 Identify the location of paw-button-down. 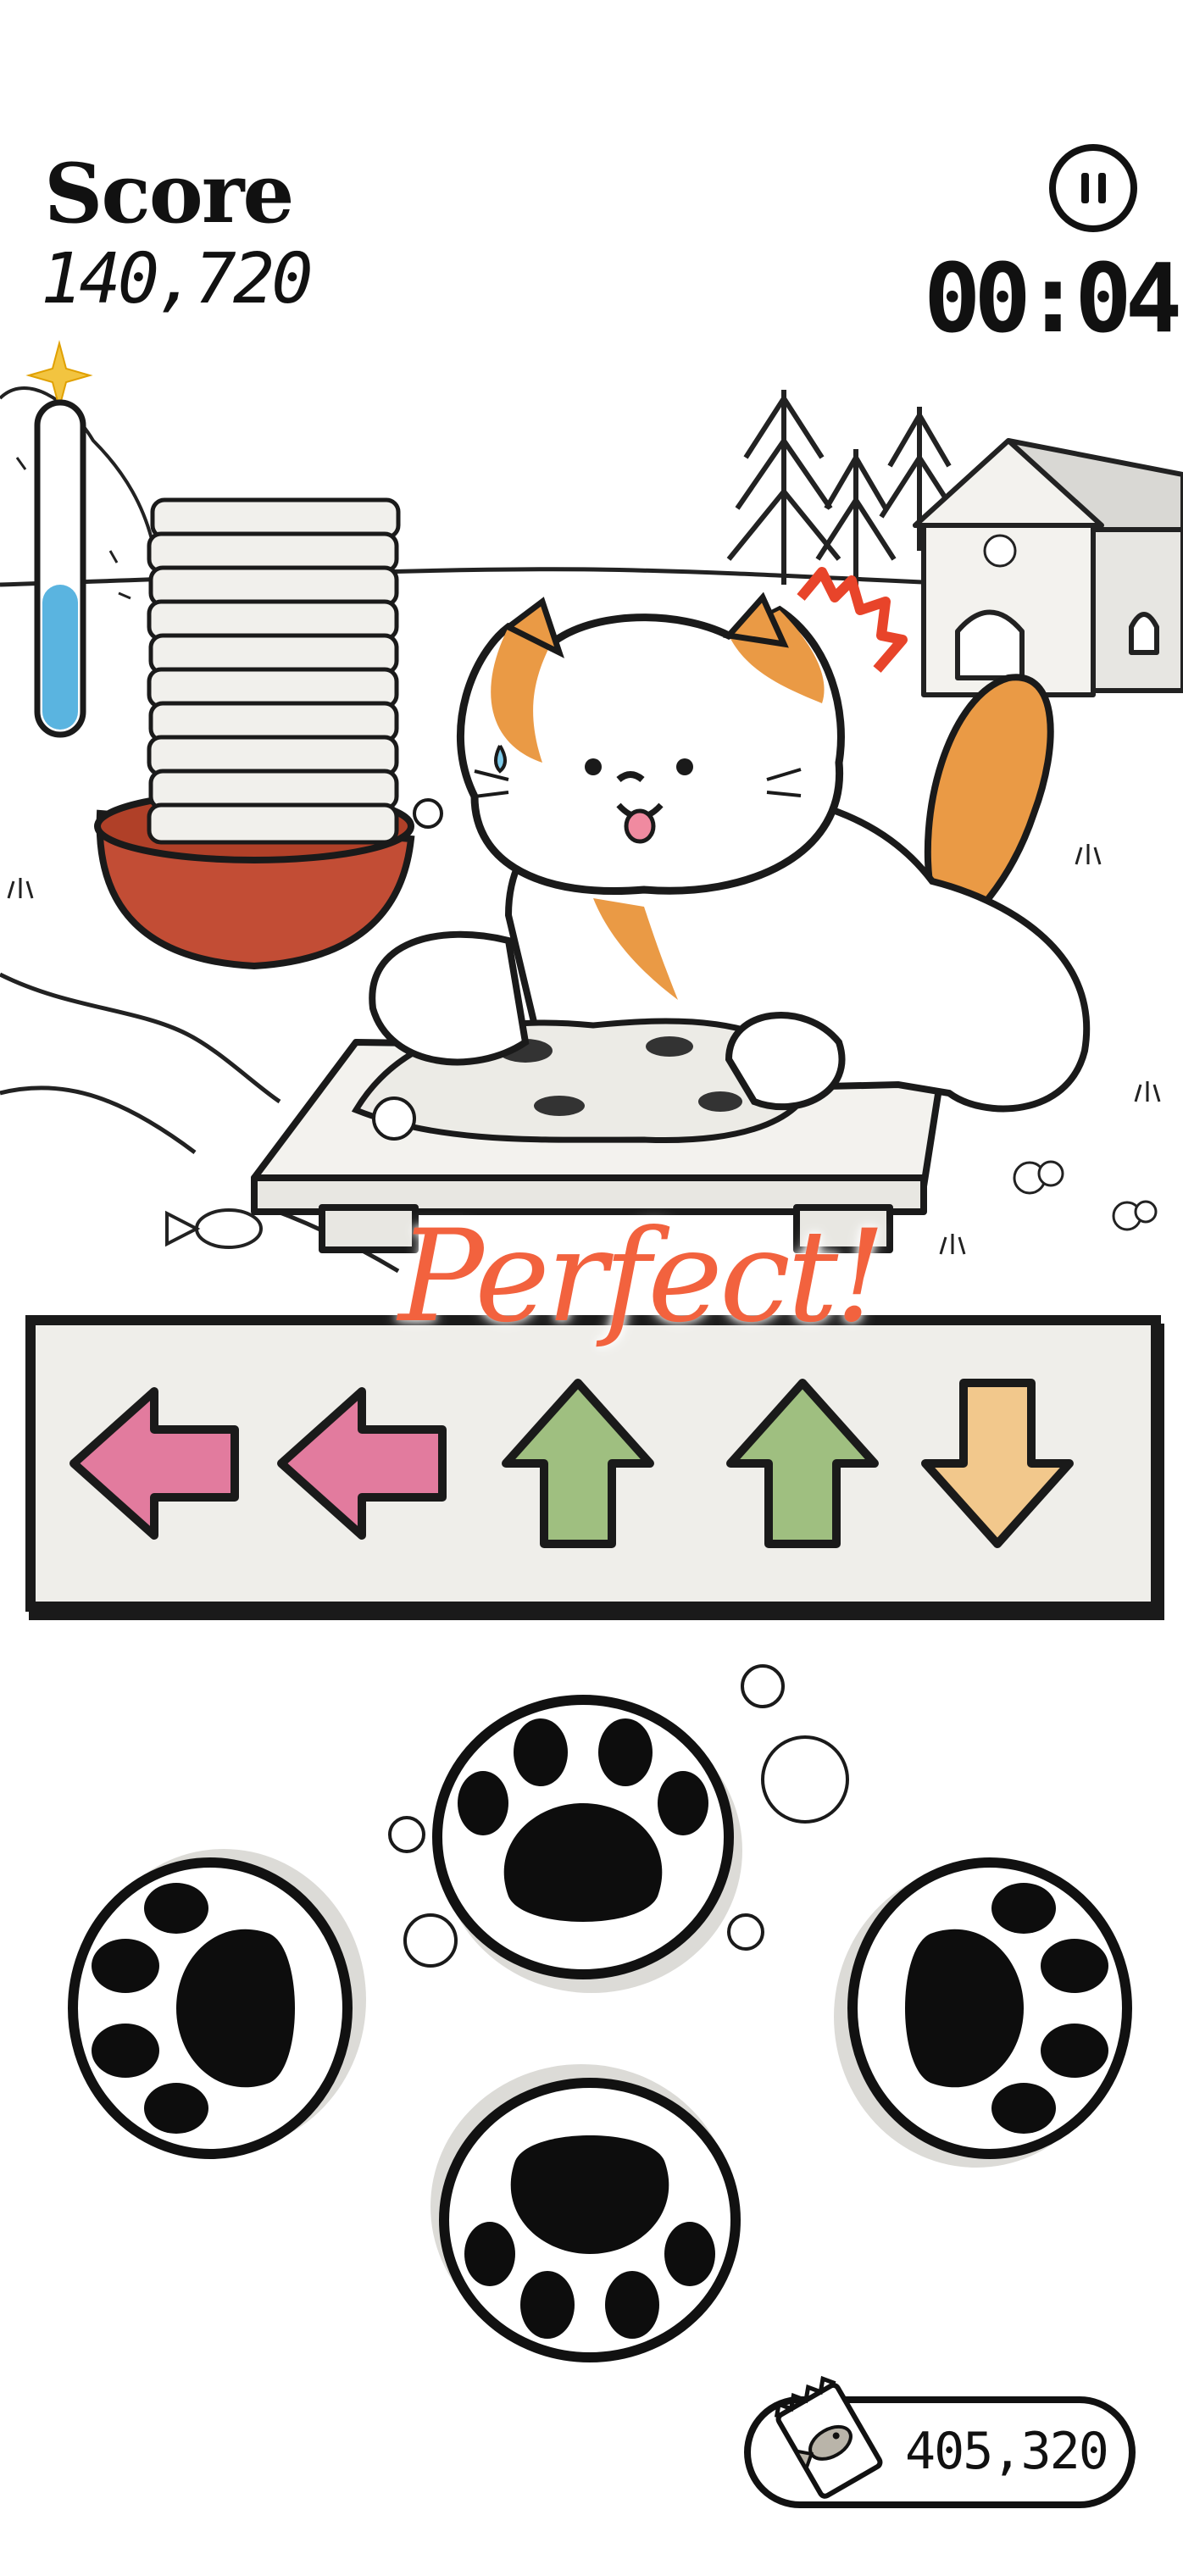
(590, 2220).